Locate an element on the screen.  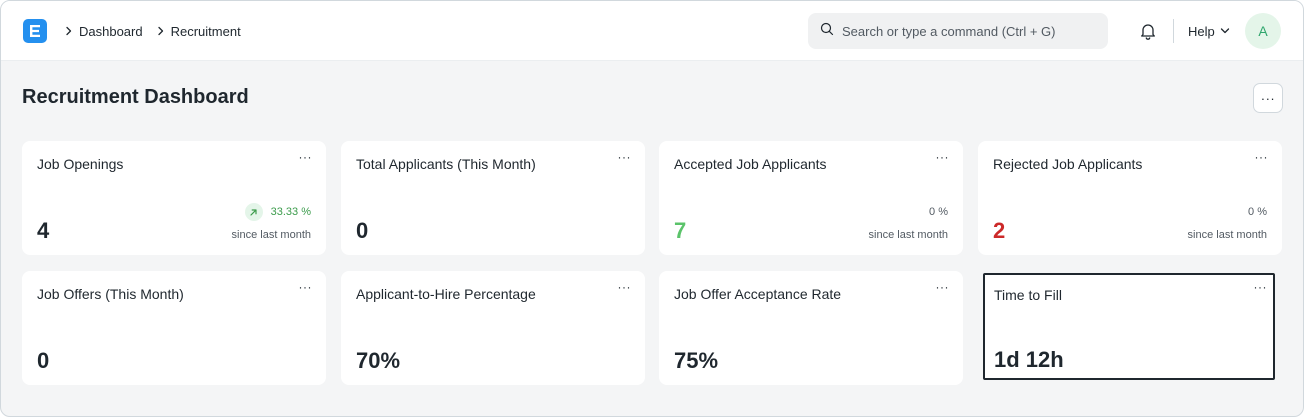
help-dropdown: Help is located at coordinates (1209, 31).